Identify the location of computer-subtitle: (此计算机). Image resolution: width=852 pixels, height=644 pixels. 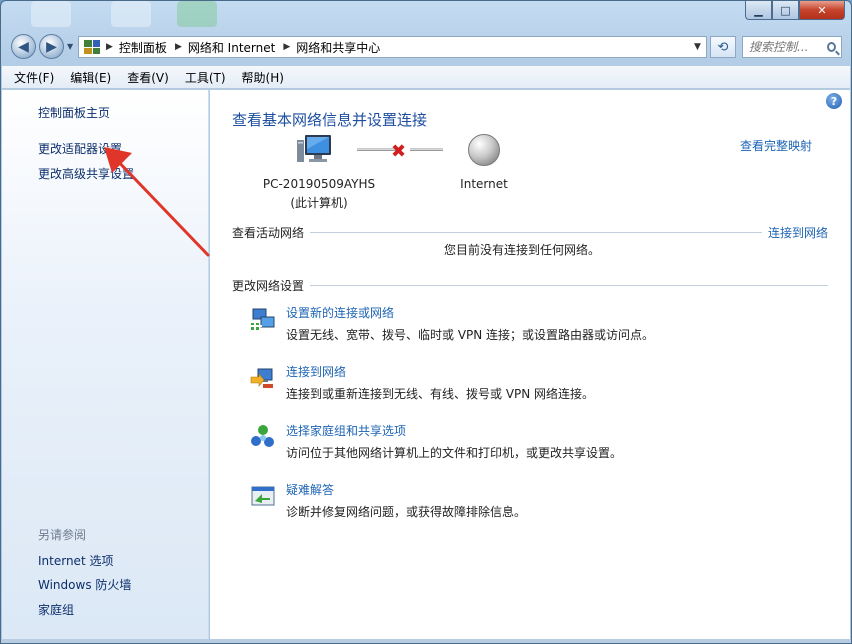
(319, 203).